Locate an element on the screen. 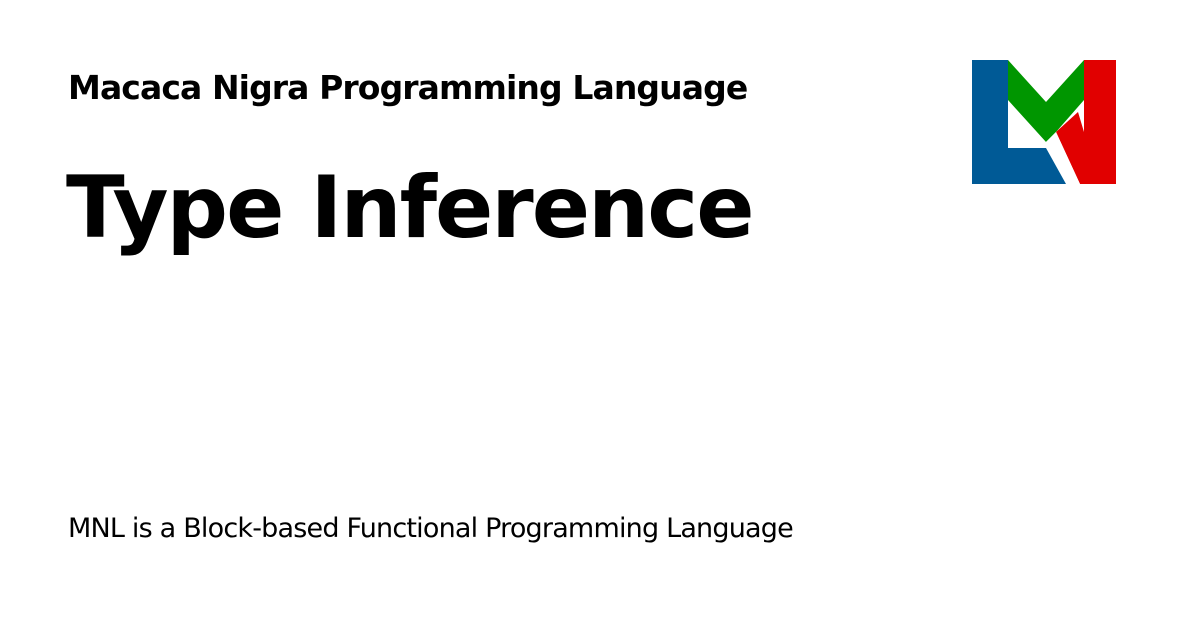  page-title: Type Inference is located at coordinates (410, 208).